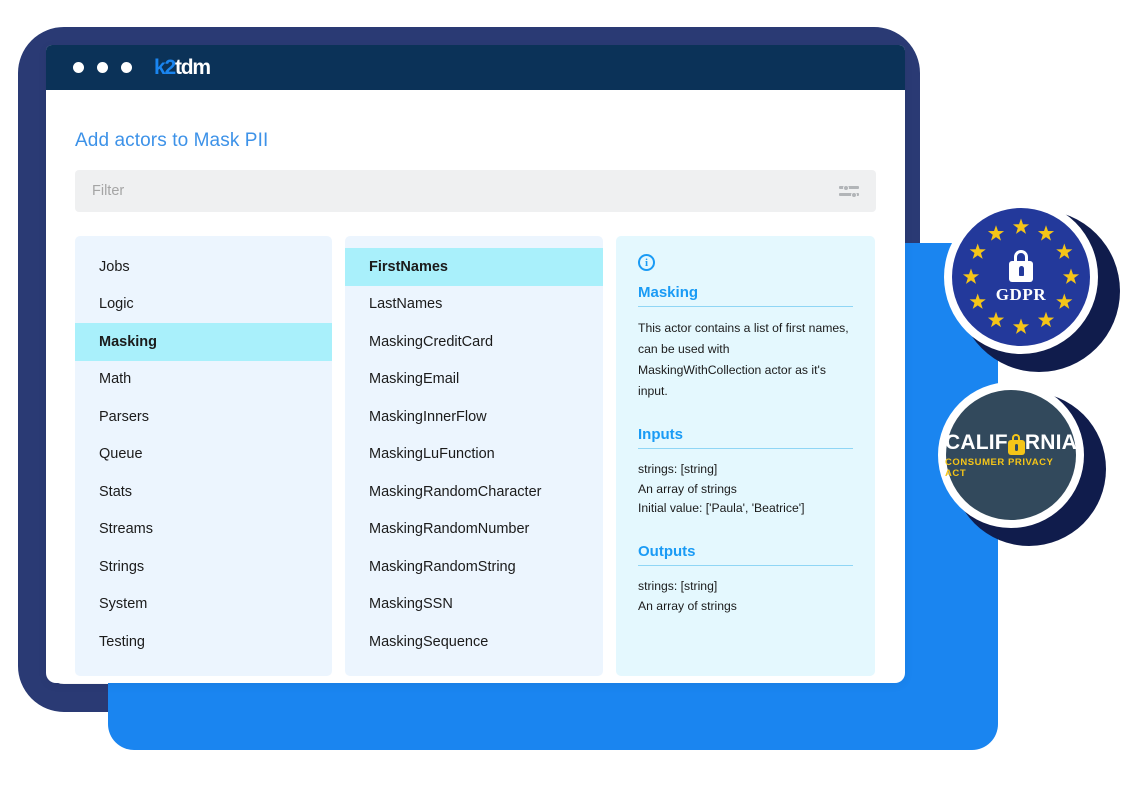 The height and width of the screenshot is (793, 1146). What do you see at coordinates (745, 437) in the screenshot?
I see `inputs-heading: Inputs` at bounding box center [745, 437].